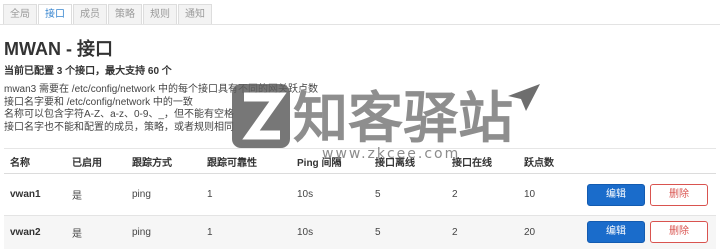 The height and width of the screenshot is (251, 720). Describe the element at coordinates (125, 14) in the screenshot. I see `tab-policies: 策略` at that location.